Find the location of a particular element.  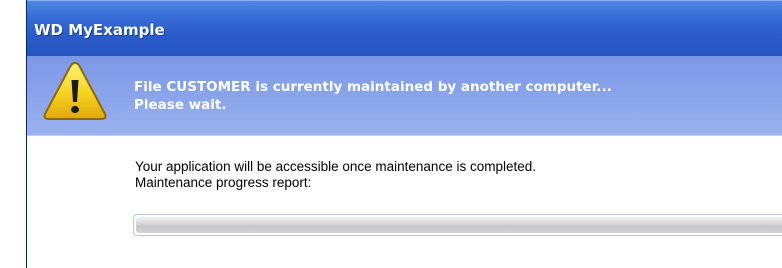

progress-bar is located at coordinates (457, 225).